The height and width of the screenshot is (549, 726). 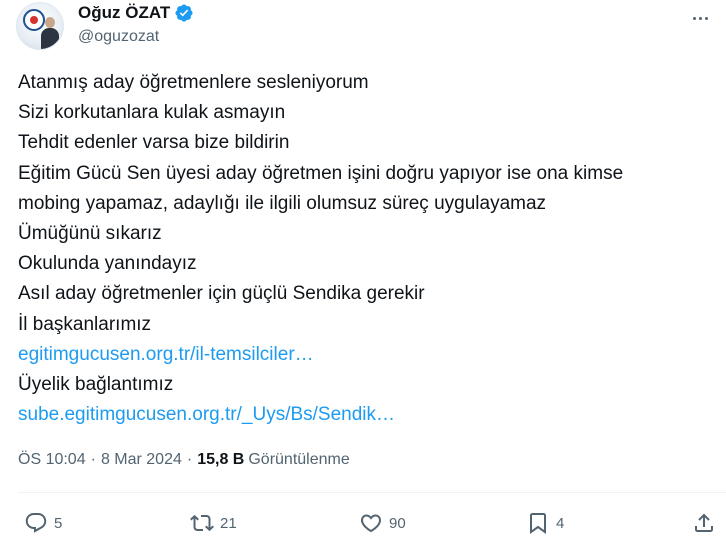 What do you see at coordinates (372, 492) in the screenshot?
I see `divider` at bounding box center [372, 492].